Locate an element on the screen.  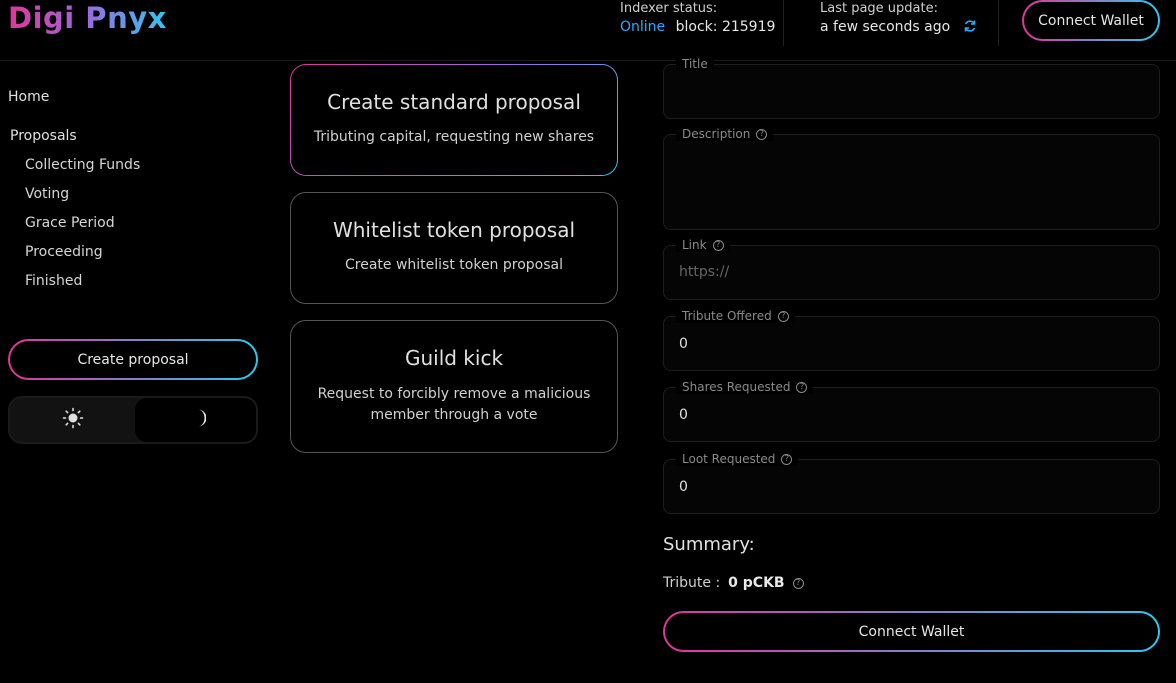
description-label: Description ? is located at coordinates (725, 134).